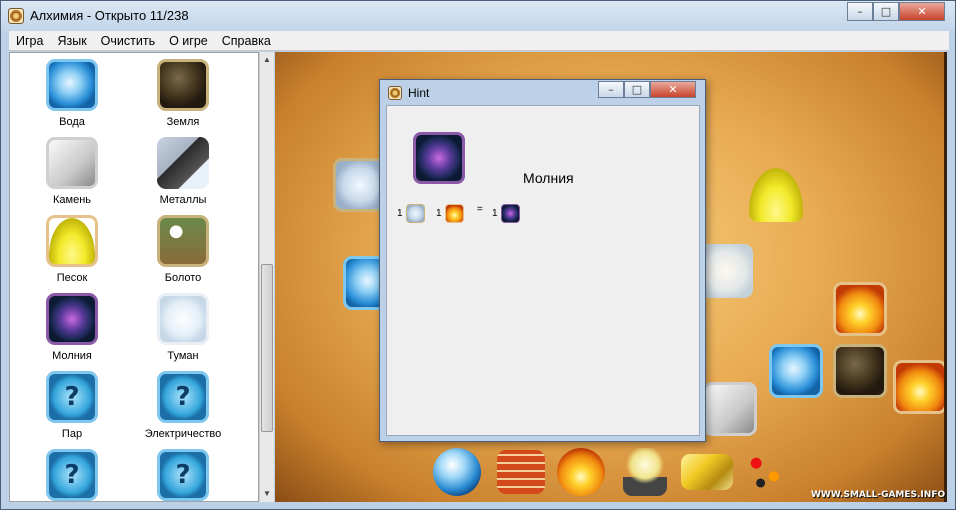 Image resolution: width=956 pixels, height=510 pixels. I want to click on sidebar-element: Электричество, so click(183, 404).